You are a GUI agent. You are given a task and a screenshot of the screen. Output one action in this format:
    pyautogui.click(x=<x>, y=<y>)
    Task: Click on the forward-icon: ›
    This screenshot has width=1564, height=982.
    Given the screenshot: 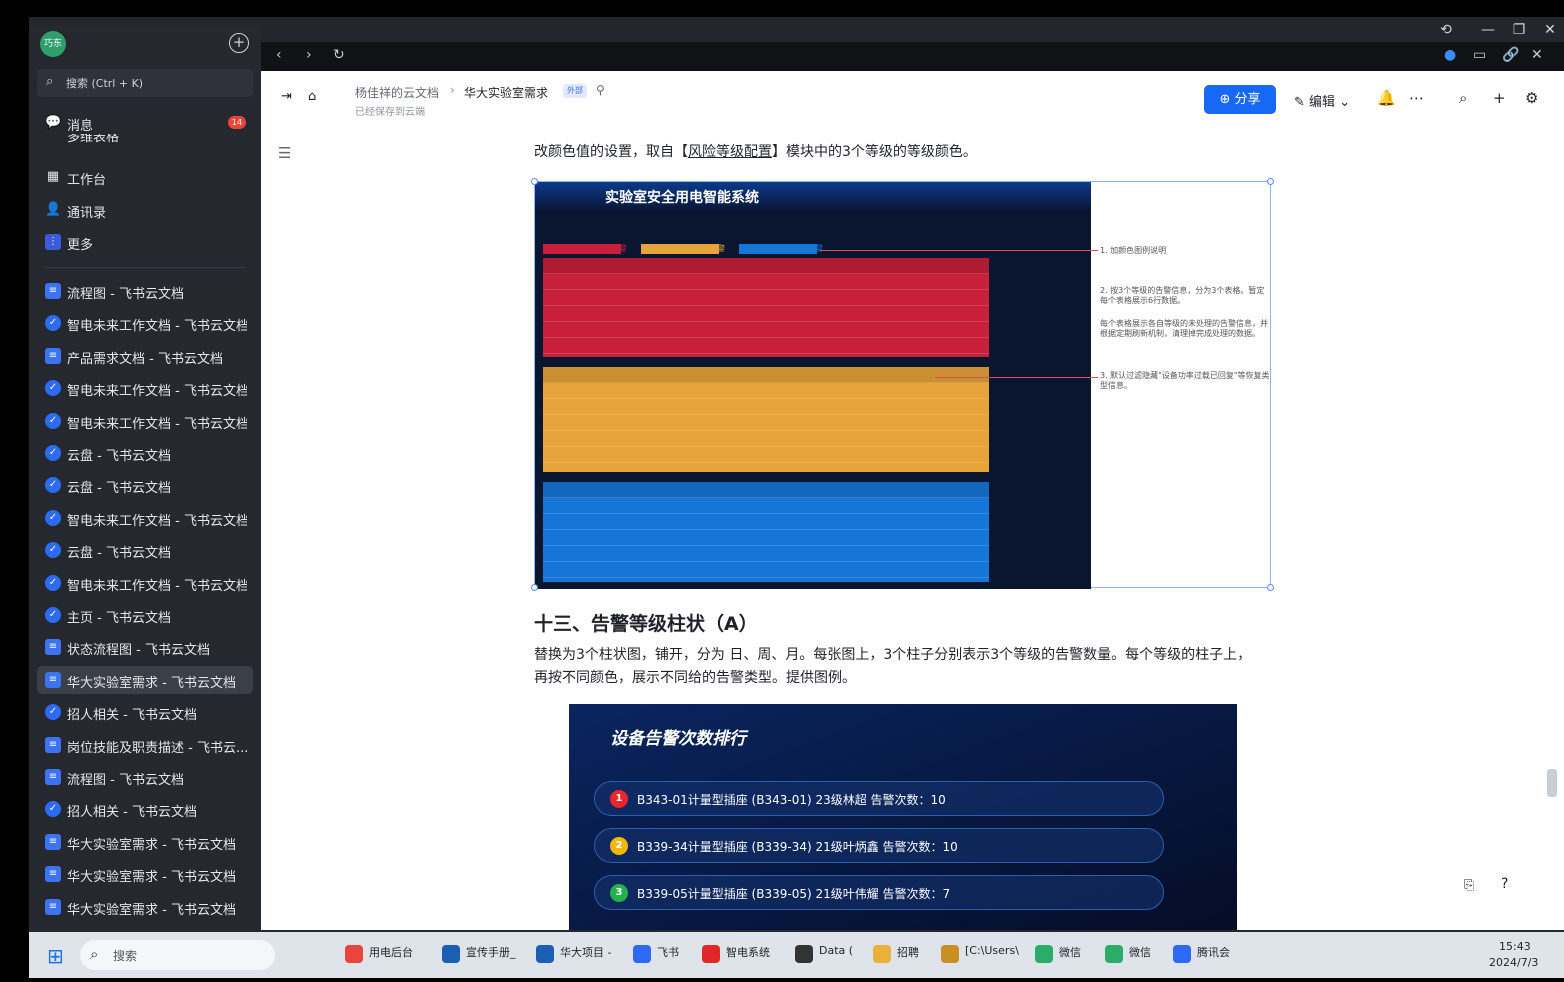 What is the action you would take?
    pyautogui.click(x=309, y=55)
    